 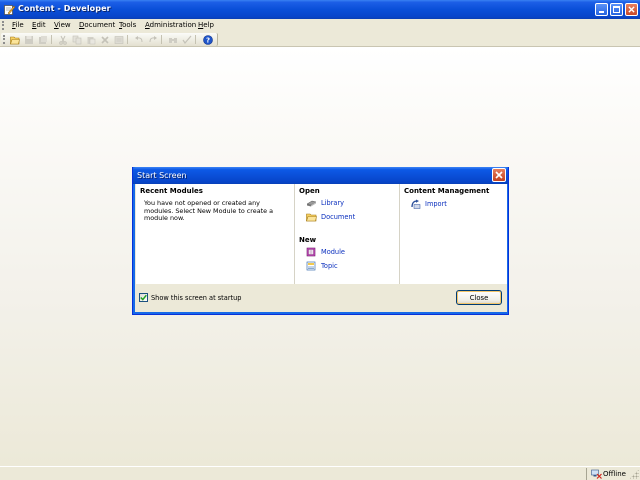 I want to click on window-close-button, so click(x=631, y=9).